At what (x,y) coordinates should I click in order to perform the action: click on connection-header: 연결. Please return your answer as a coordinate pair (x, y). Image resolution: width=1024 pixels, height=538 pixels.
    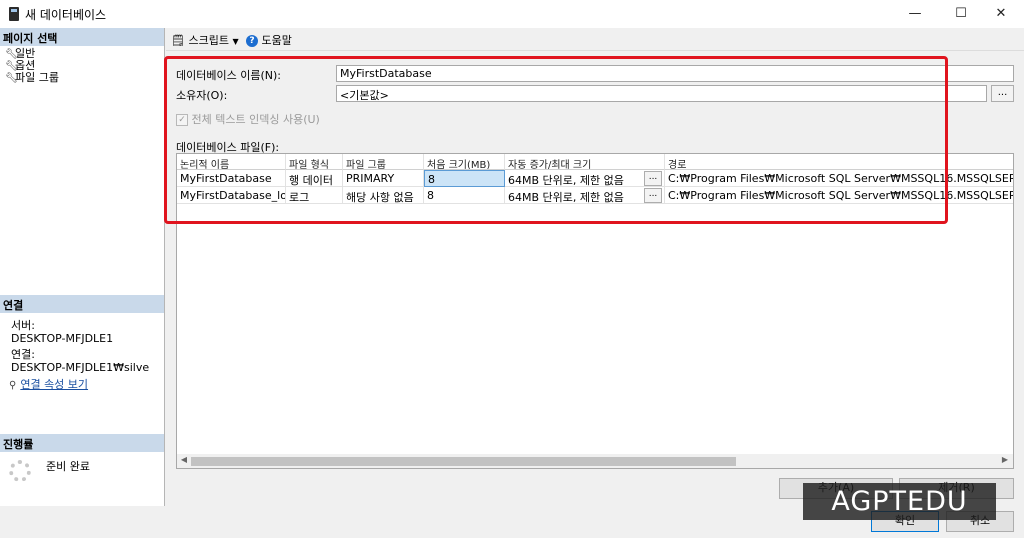
    Looking at the image, I should click on (82, 304).